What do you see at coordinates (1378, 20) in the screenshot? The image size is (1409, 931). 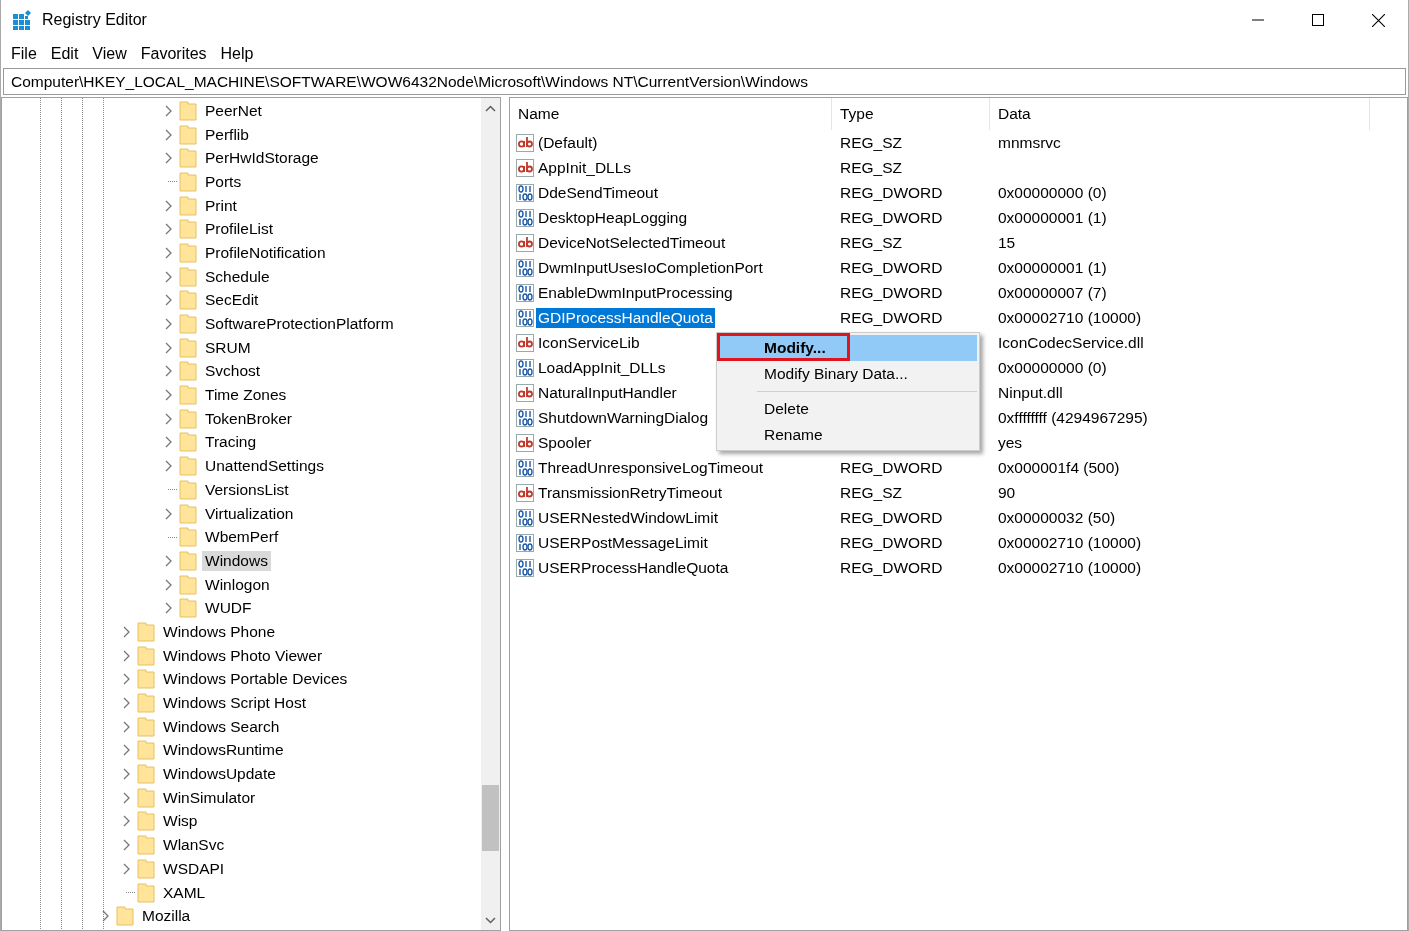 I see `close-icon` at bounding box center [1378, 20].